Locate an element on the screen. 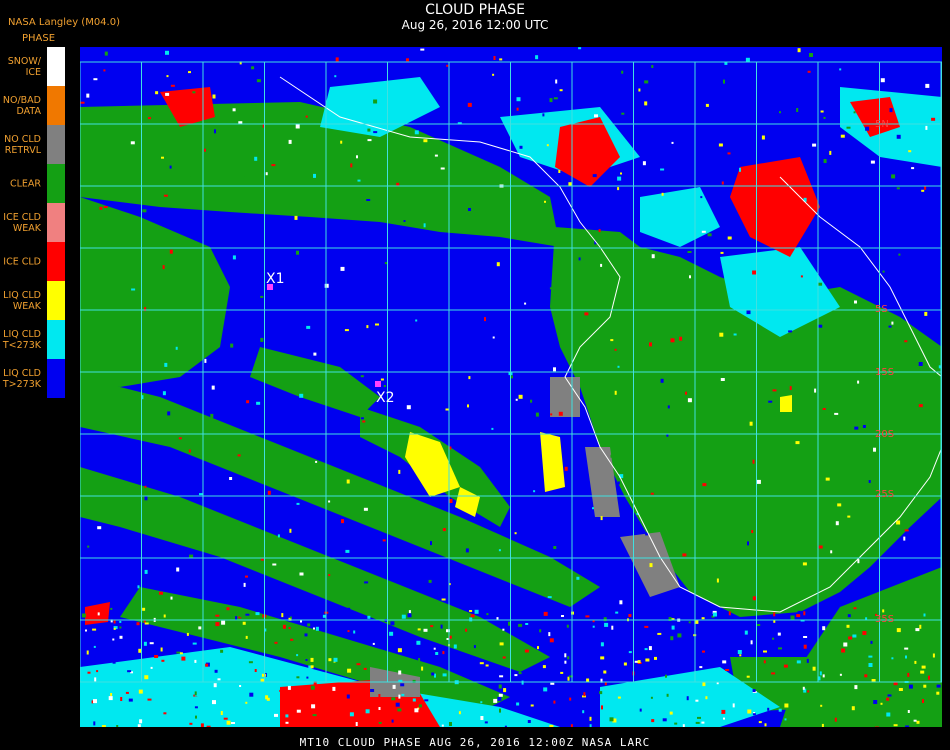  legend-item: LIQ CLD T<273K is located at coordinates (33, 339).